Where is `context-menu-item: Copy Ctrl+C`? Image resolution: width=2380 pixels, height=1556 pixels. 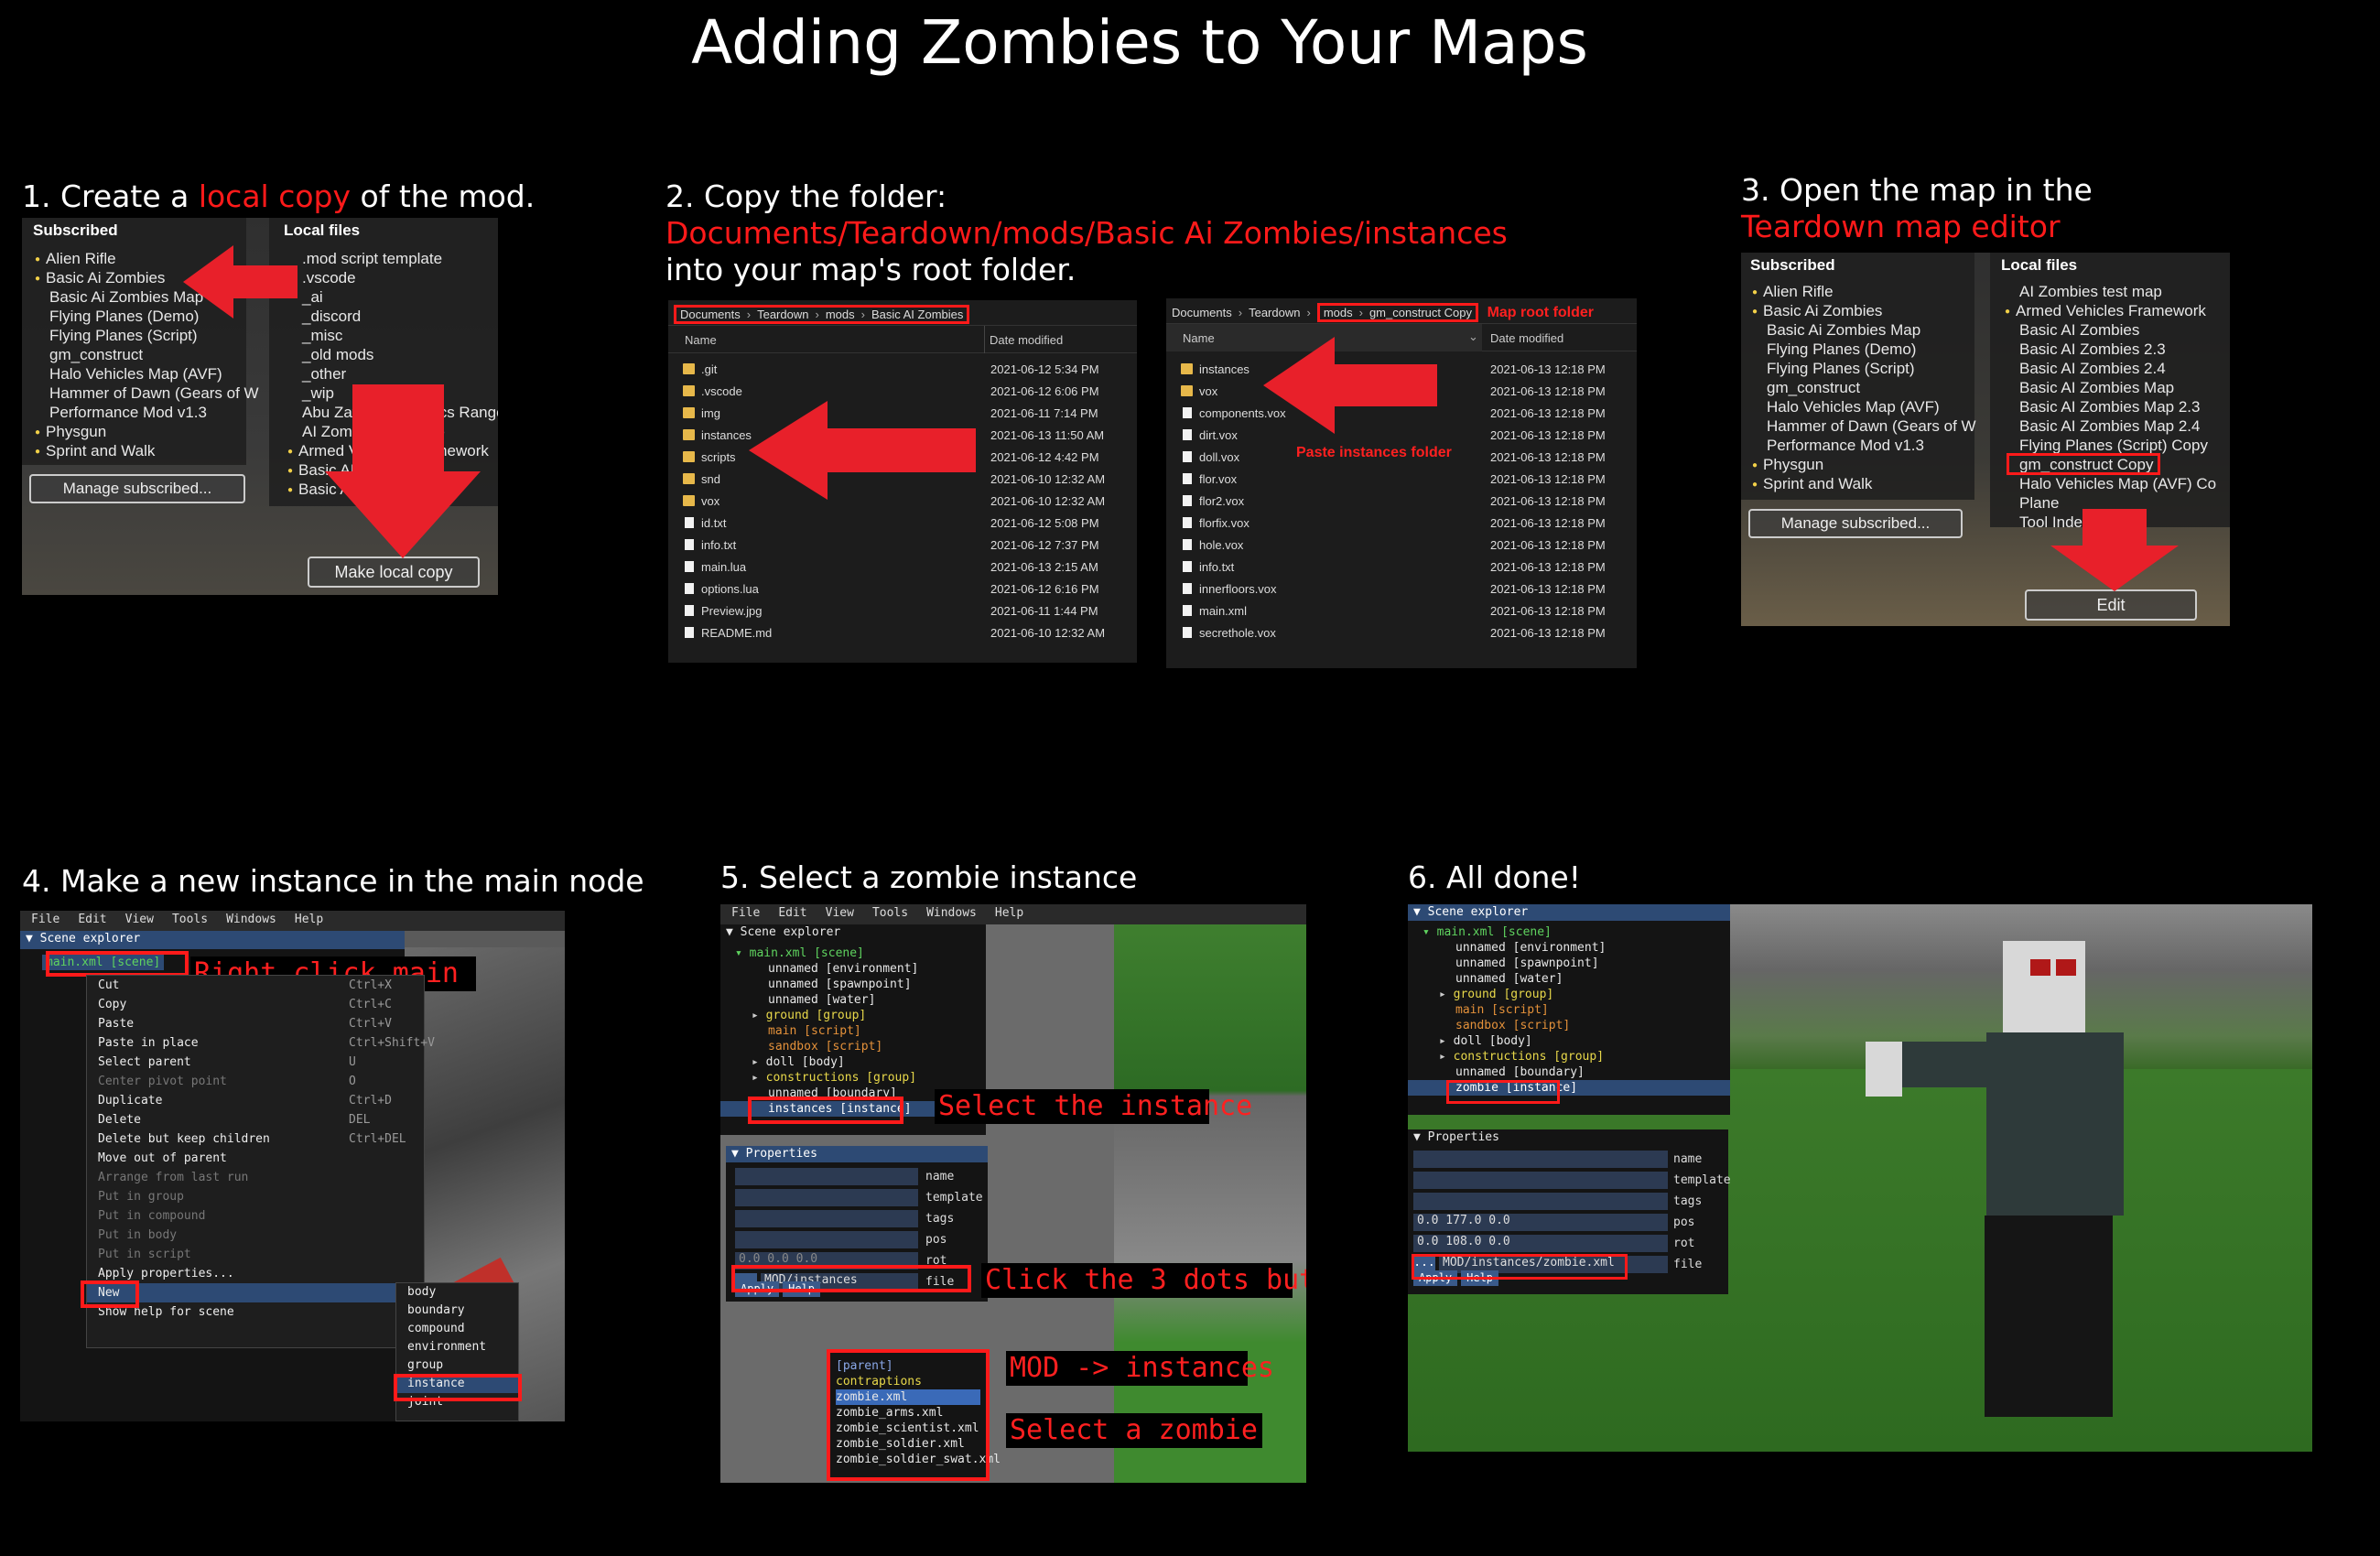 context-menu-item: Copy Ctrl+C is located at coordinates (255, 1004).